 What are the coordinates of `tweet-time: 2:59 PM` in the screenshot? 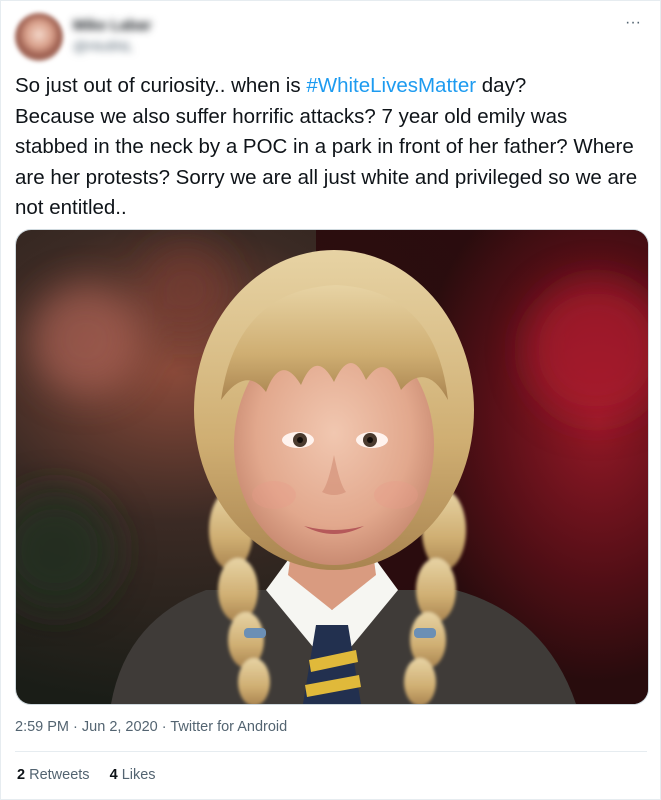 It's located at (42, 727).